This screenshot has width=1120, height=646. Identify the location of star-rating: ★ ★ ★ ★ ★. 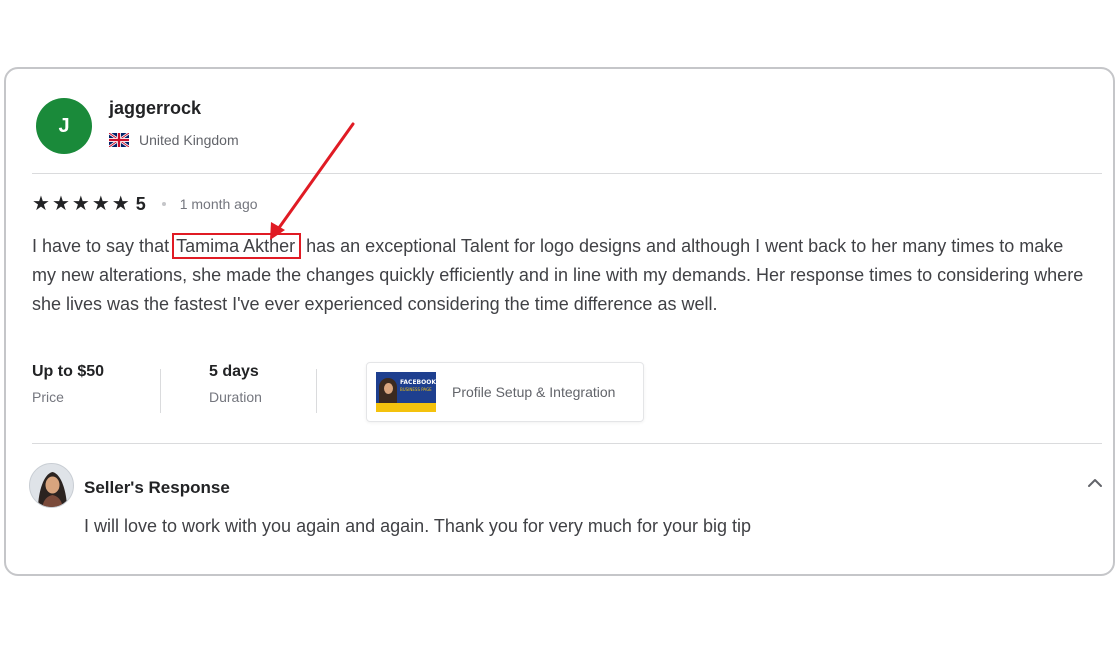
(81, 204).